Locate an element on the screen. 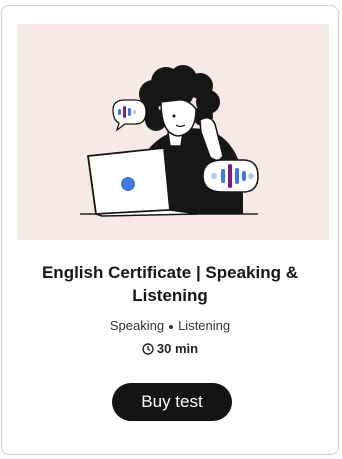 Image resolution: width=342 pixels, height=459 pixels. clock-icon is located at coordinates (148, 350).